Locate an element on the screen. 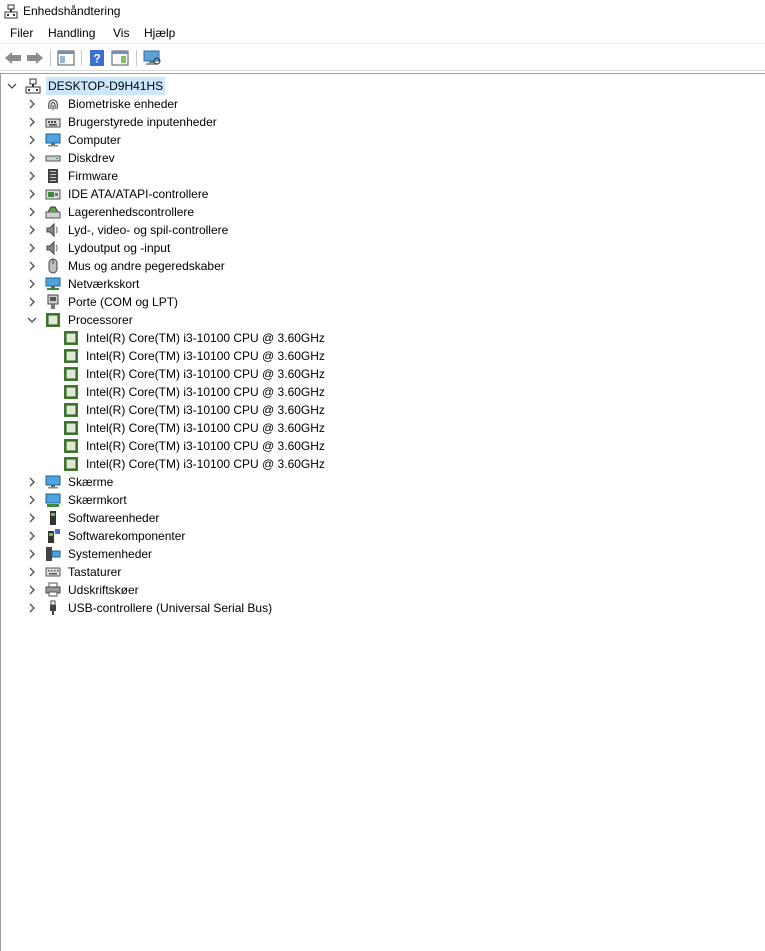 The width and height of the screenshot is (765, 951). tree-node-label: Firmware is located at coordinates (93, 176).